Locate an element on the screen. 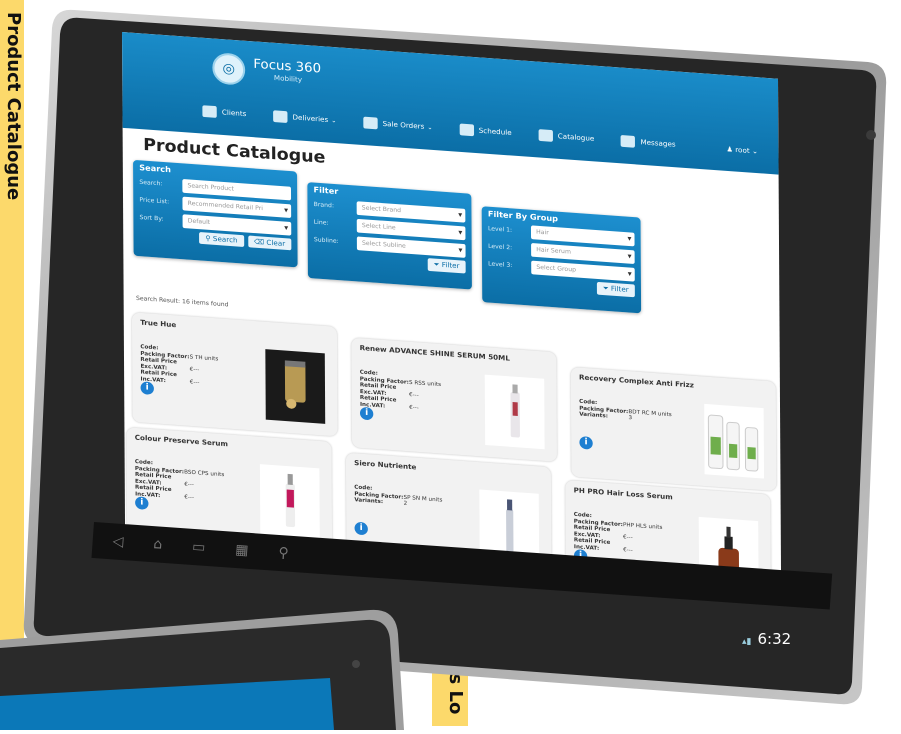 This screenshot has width=901, height=734. variants-value: 2 is located at coordinates (406, 504).